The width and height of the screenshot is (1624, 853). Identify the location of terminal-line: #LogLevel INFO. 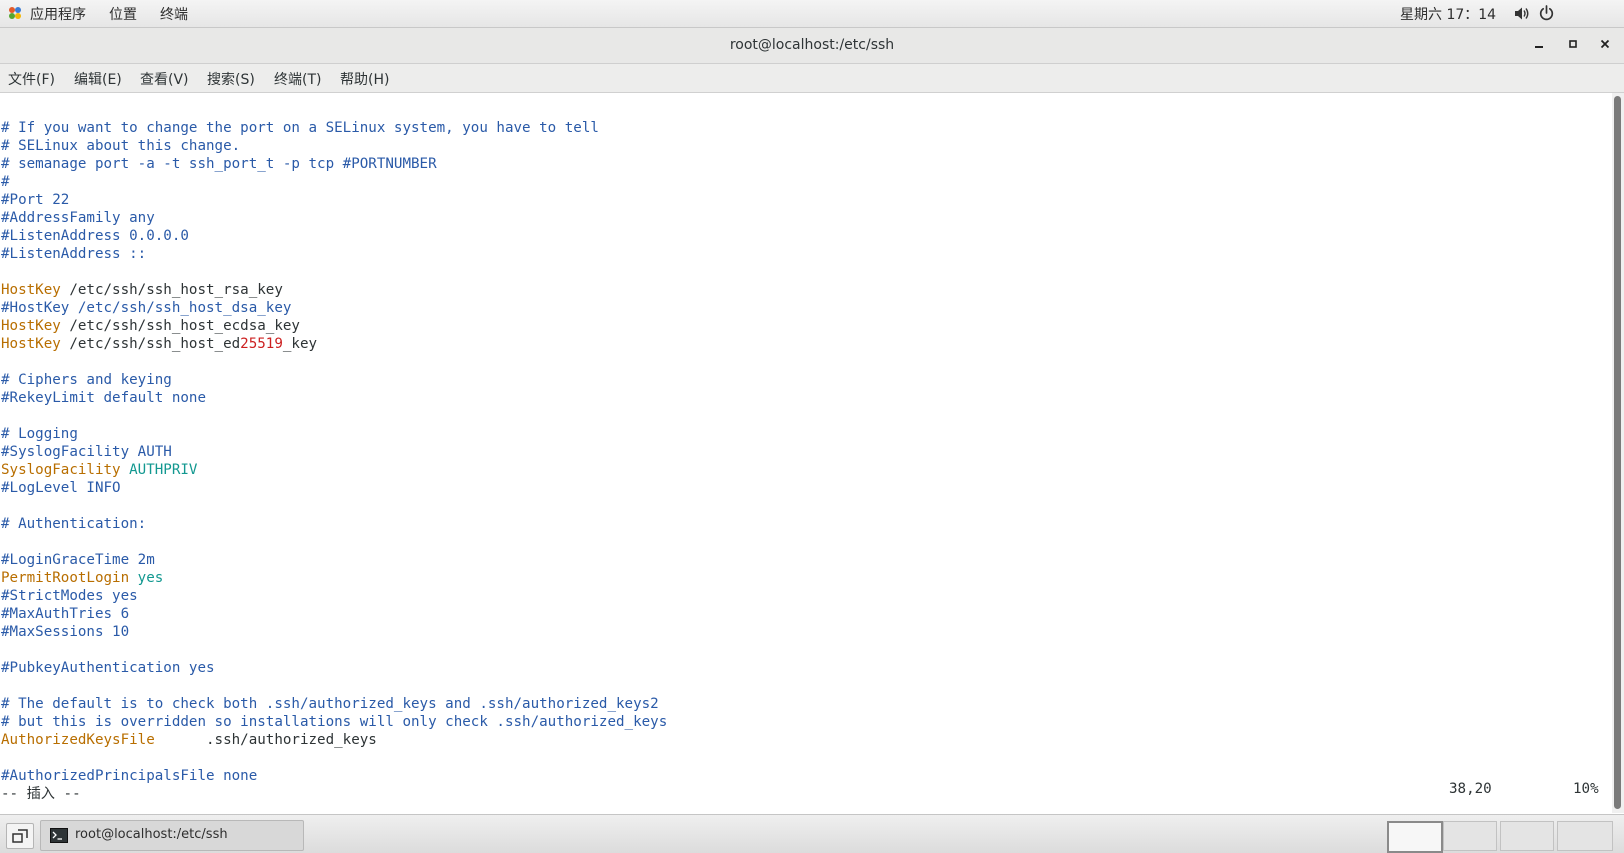
(61, 488).